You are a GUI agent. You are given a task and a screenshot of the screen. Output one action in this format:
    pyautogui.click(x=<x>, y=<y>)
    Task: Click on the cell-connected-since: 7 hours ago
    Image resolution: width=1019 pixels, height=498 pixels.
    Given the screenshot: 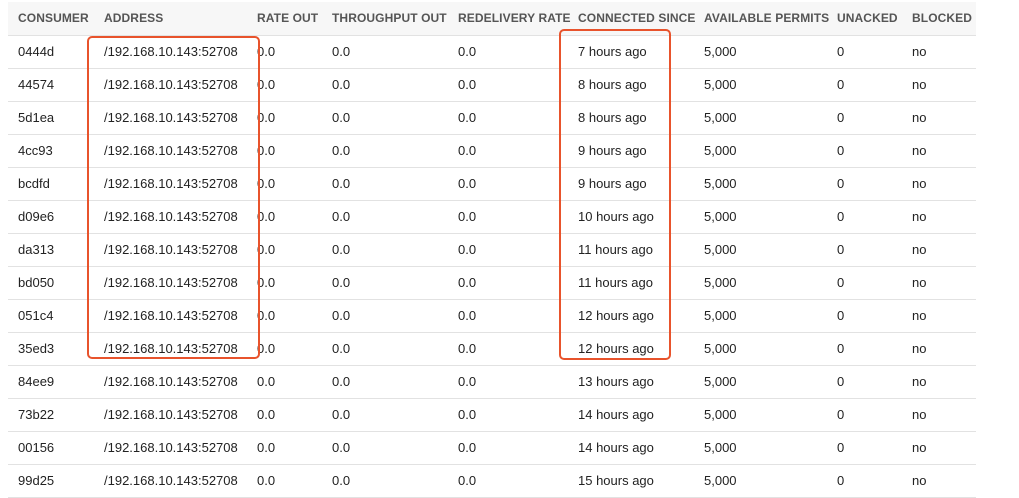 What is the action you would take?
    pyautogui.click(x=612, y=51)
    